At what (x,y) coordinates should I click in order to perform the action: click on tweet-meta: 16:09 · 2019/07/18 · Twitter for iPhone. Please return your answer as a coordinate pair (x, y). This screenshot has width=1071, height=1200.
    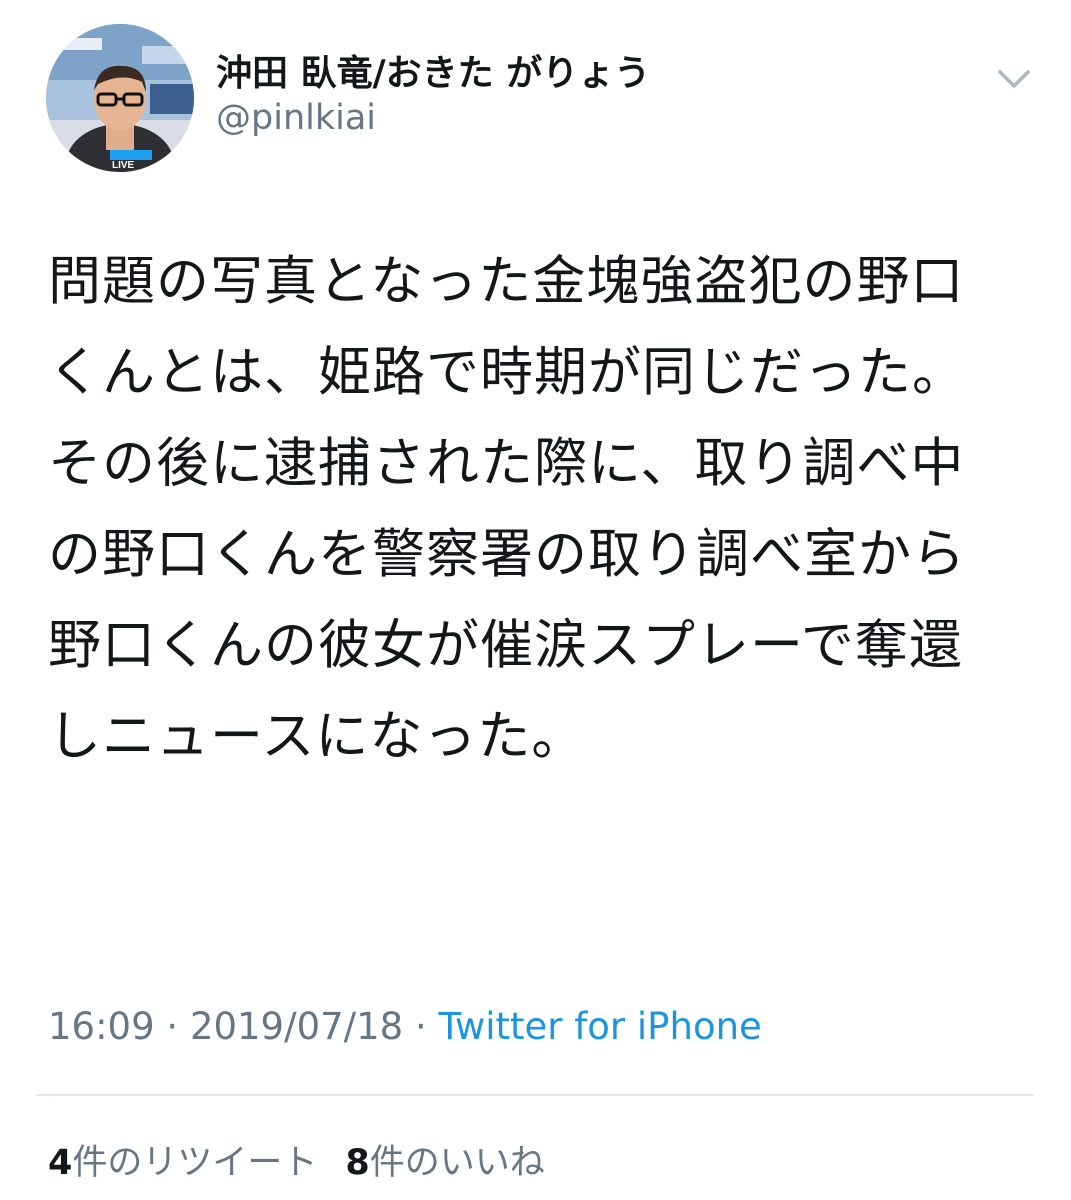
    Looking at the image, I should click on (405, 1026).